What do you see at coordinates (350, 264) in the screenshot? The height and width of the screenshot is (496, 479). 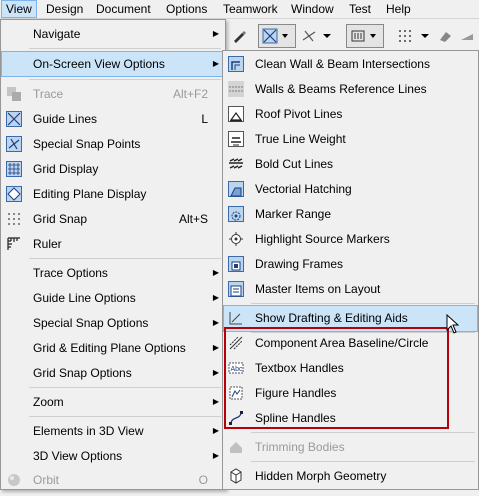 I see `menu-item-drawing-frames: Drawing Frames` at bounding box center [350, 264].